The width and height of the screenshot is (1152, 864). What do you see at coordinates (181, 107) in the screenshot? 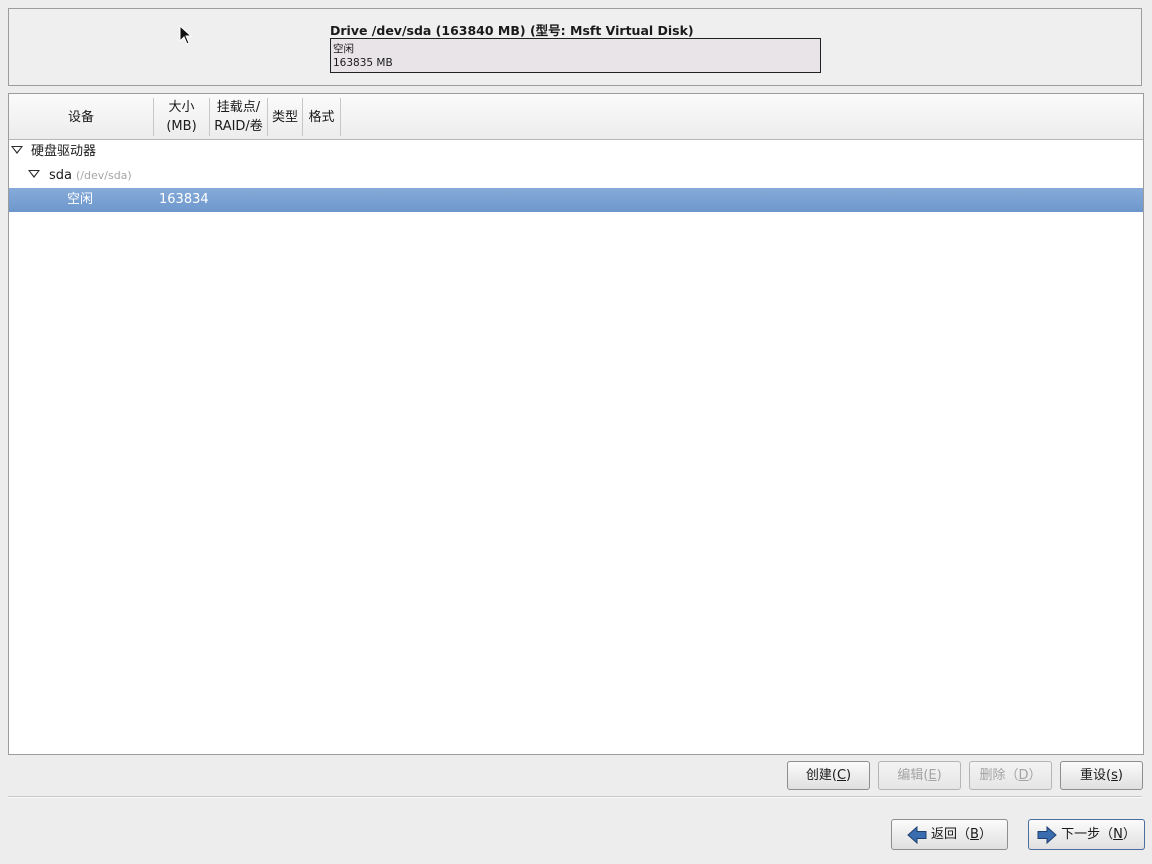
I see `column-size-label-1: 大小` at bounding box center [181, 107].